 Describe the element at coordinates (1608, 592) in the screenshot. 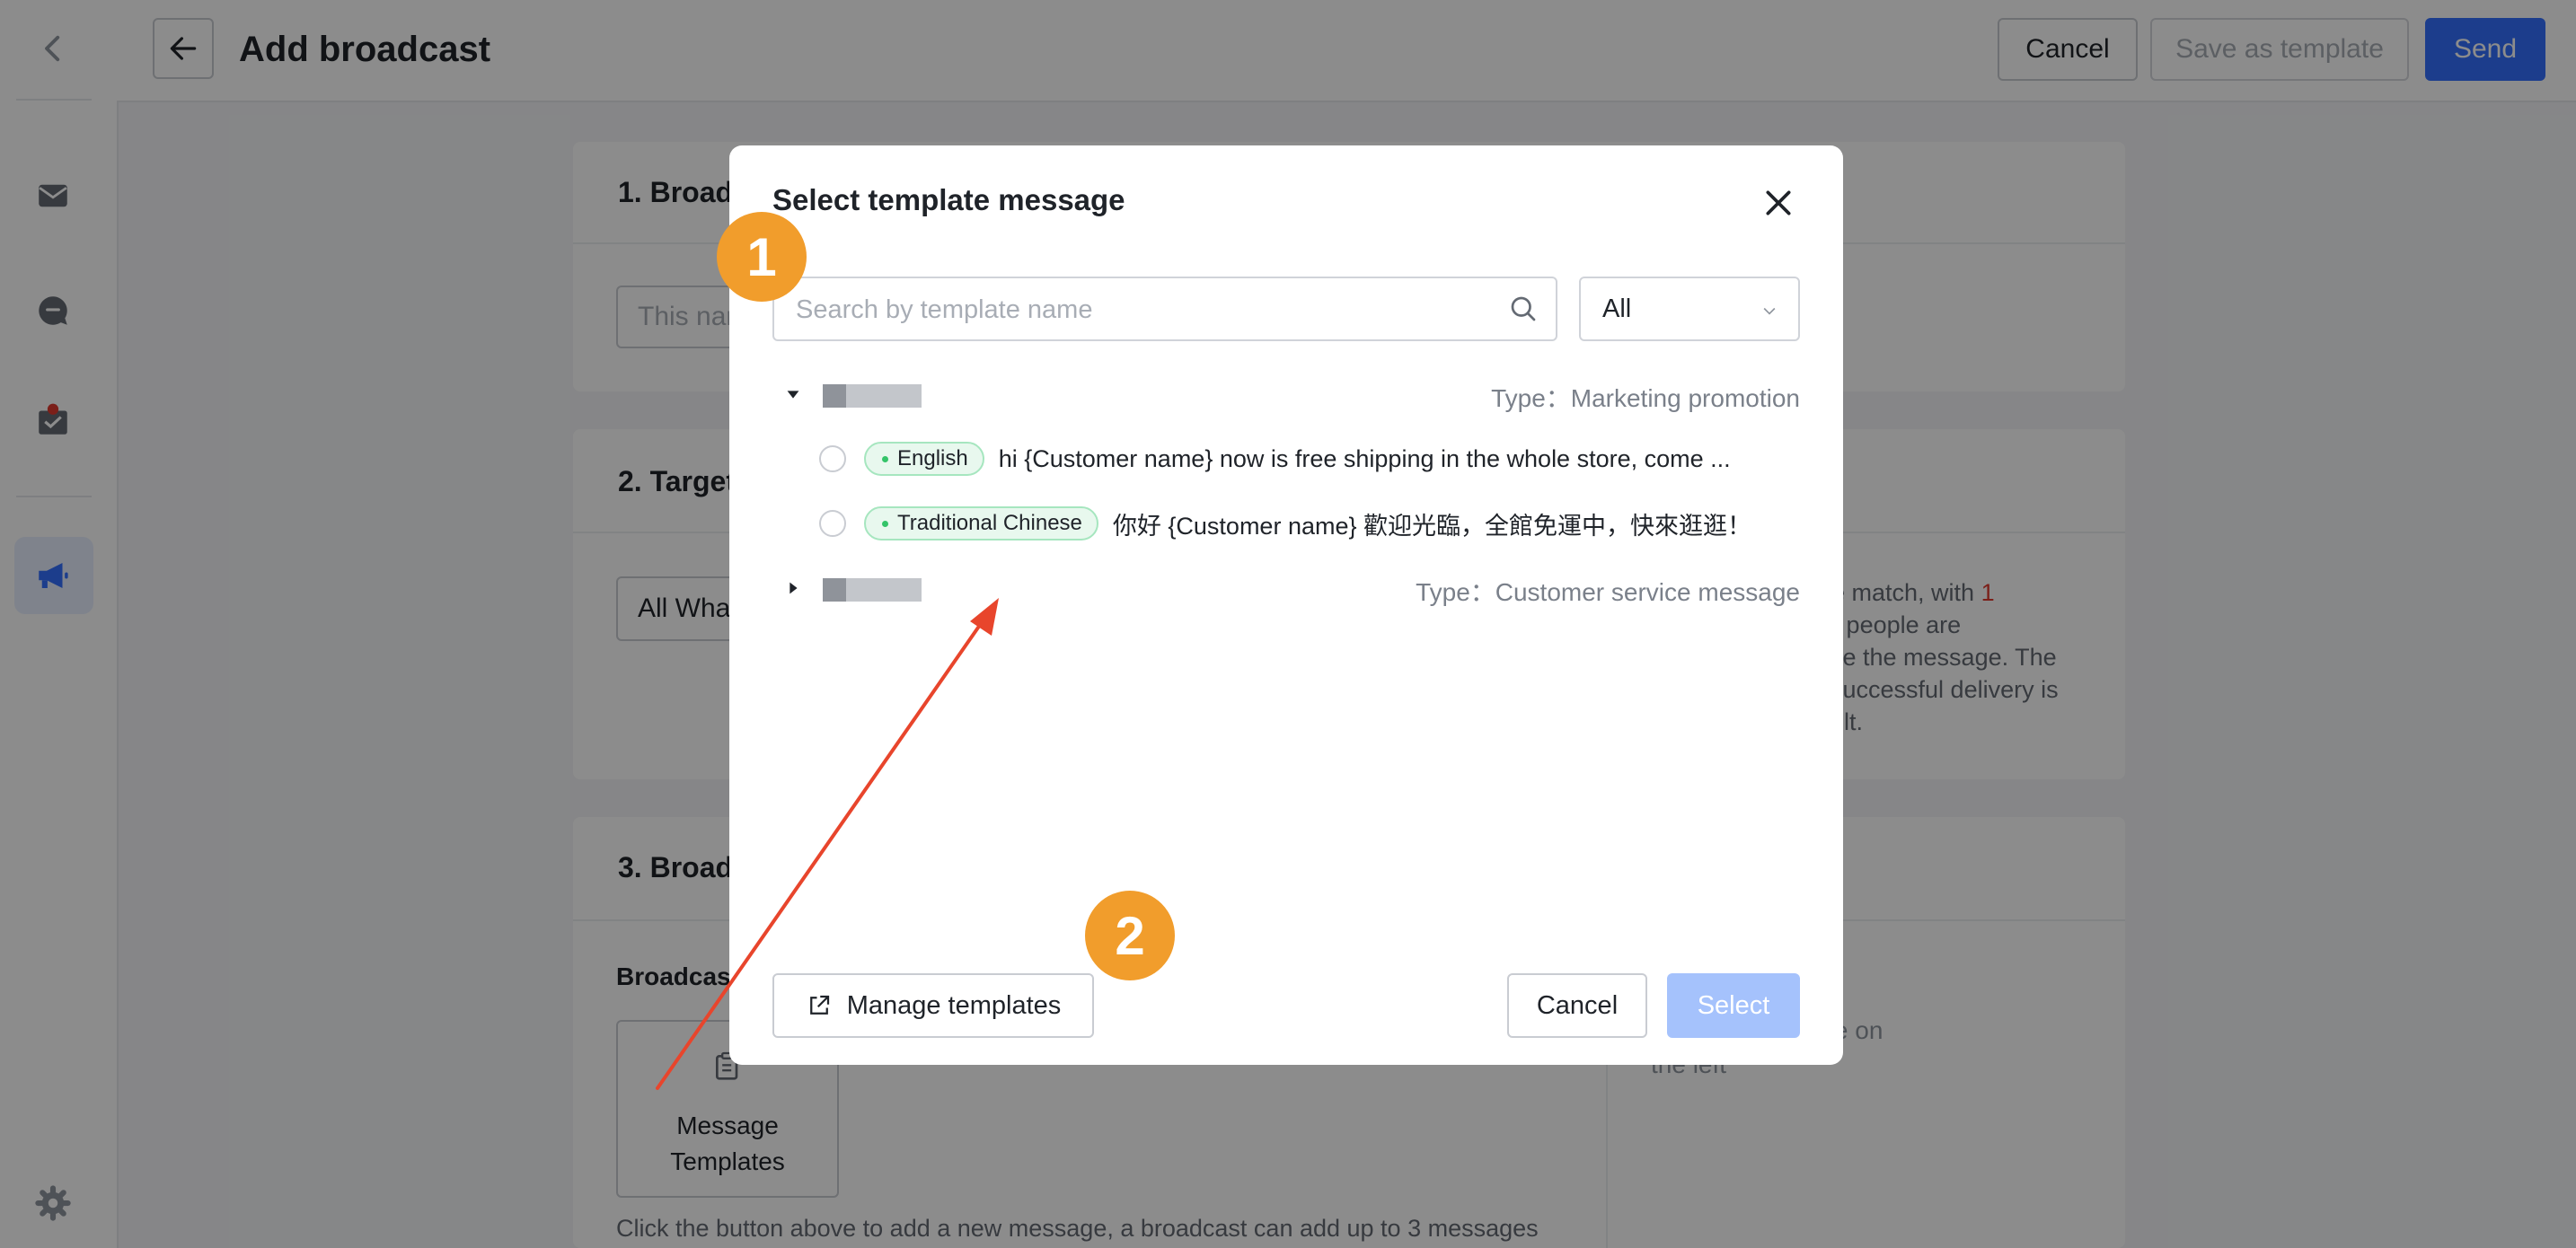

I see `group-type-label: Type：Customer service message` at that location.